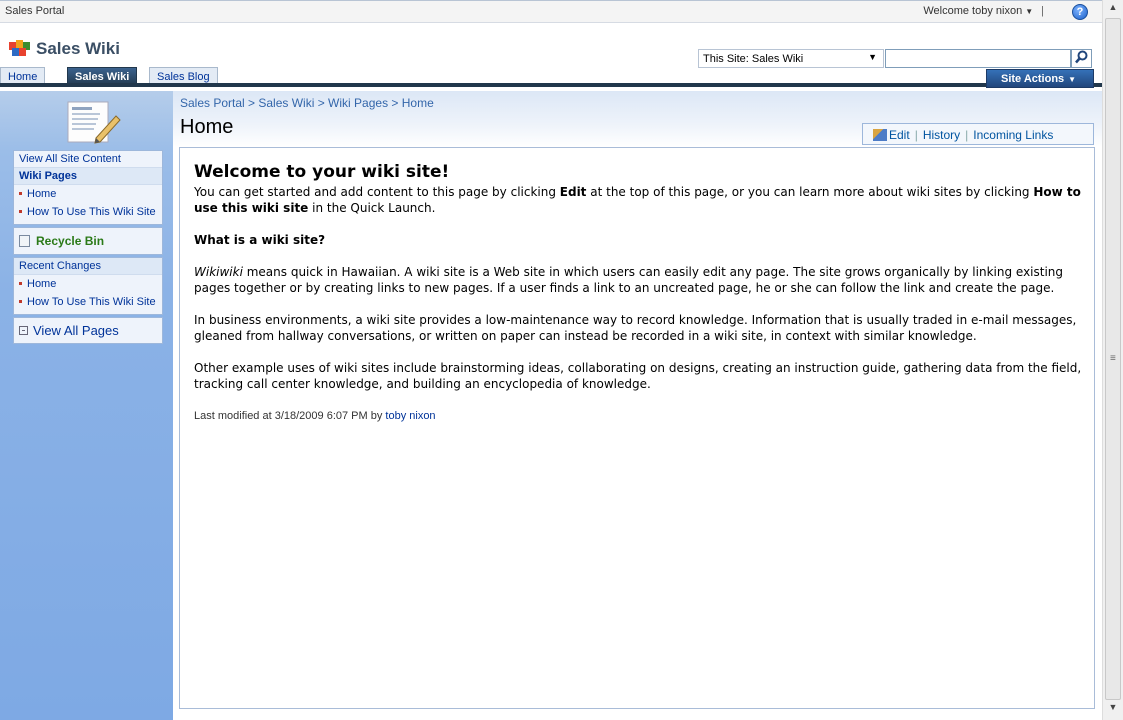  I want to click on edit-label: Edit, so click(899, 135).